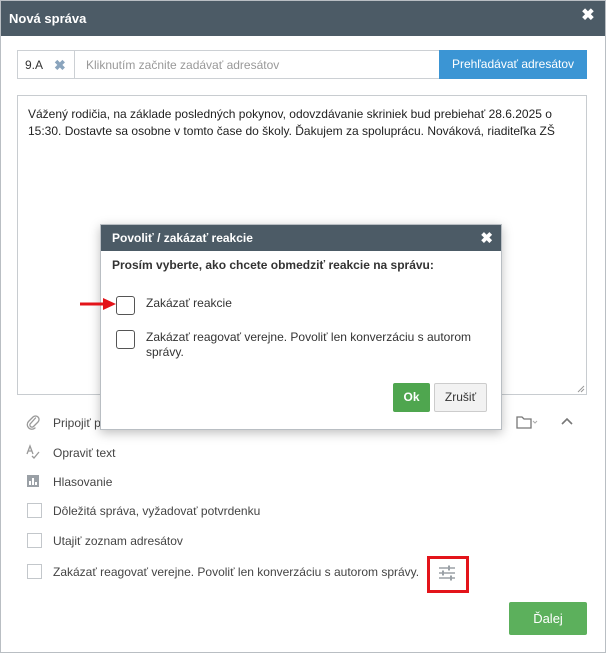 This screenshot has width=606, height=653. I want to click on important-message-label: Dôležitá správa, vyžadovať potvrdenku, so click(157, 511).